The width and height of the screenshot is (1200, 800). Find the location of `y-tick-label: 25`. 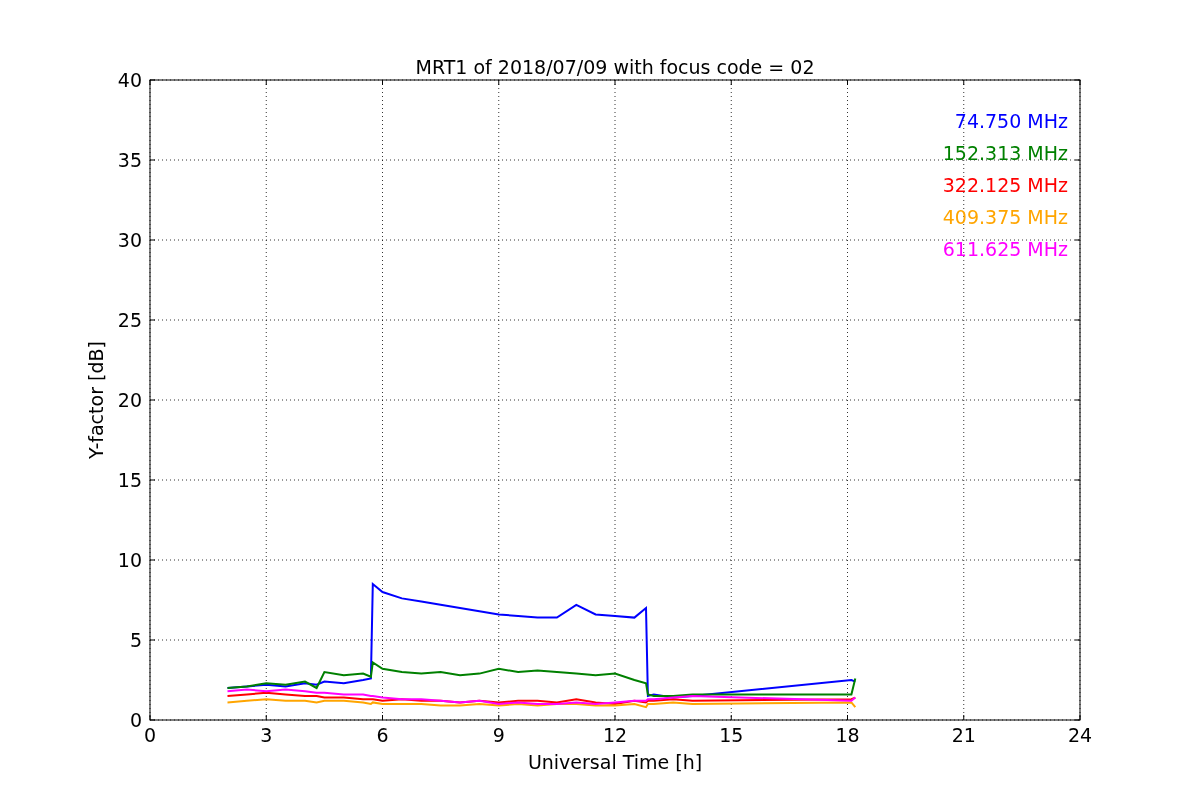

y-tick-label: 25 is located at coordinates (129, 320).